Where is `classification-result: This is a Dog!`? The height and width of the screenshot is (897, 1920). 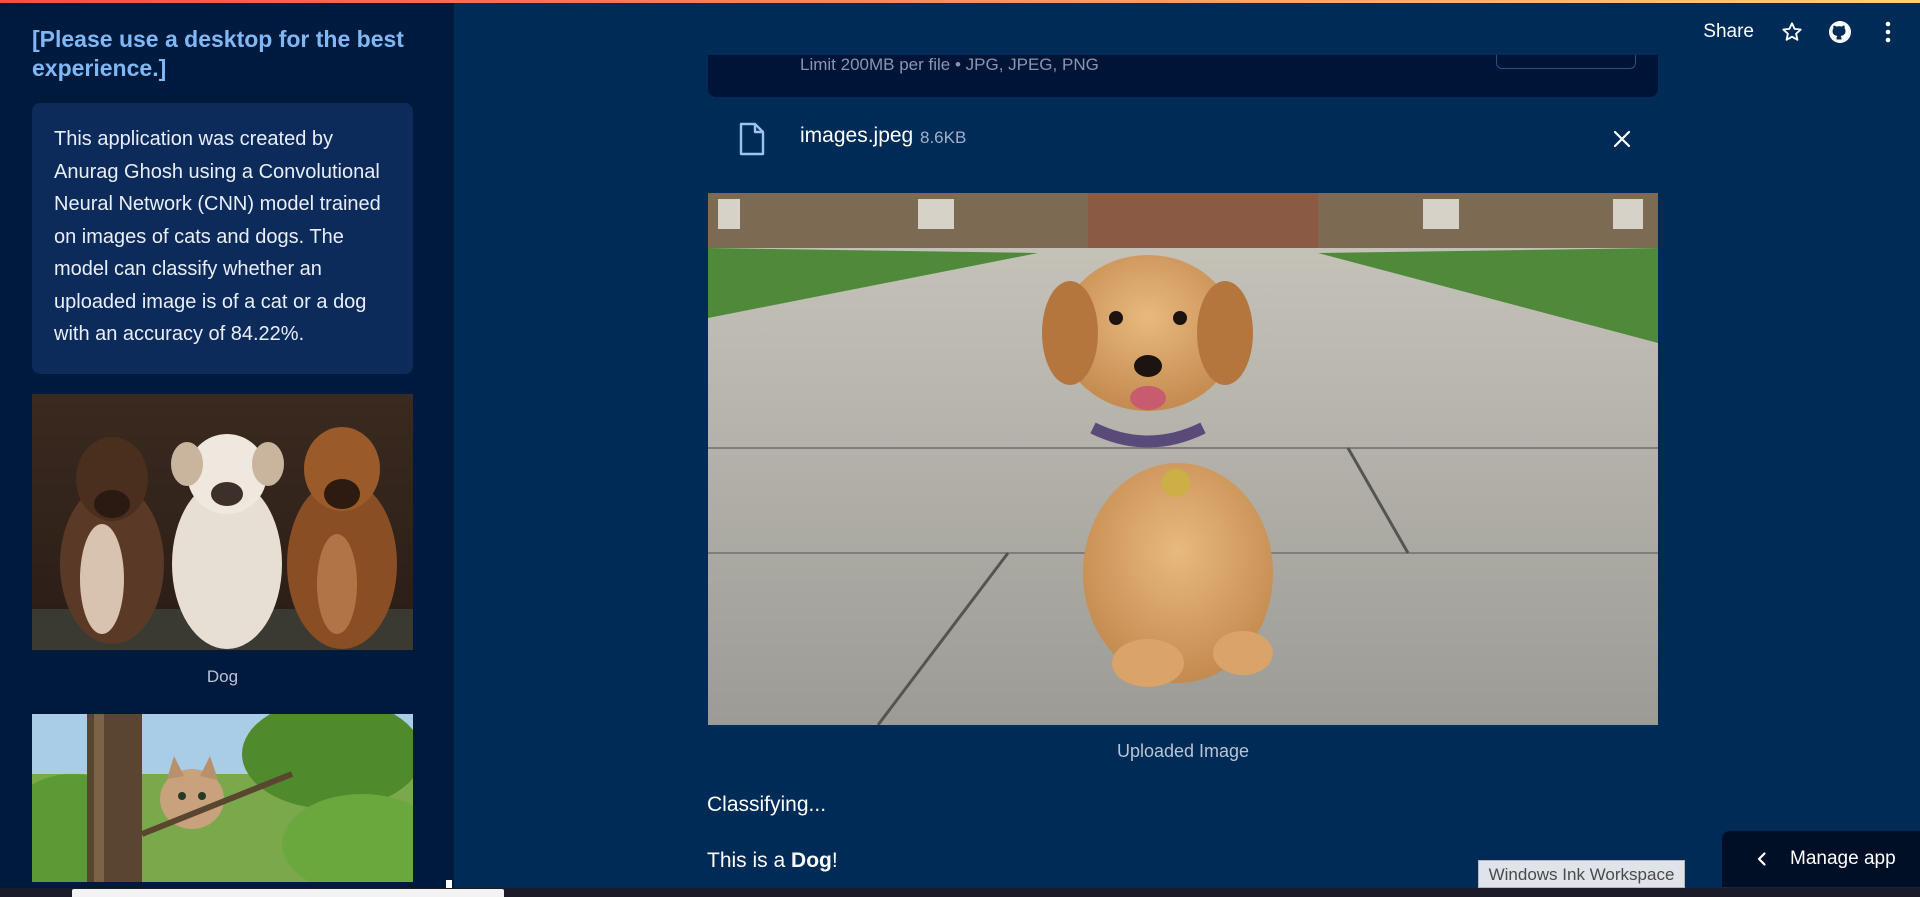
classification-result: This is a Dog! is located at coordinates (772, 861).